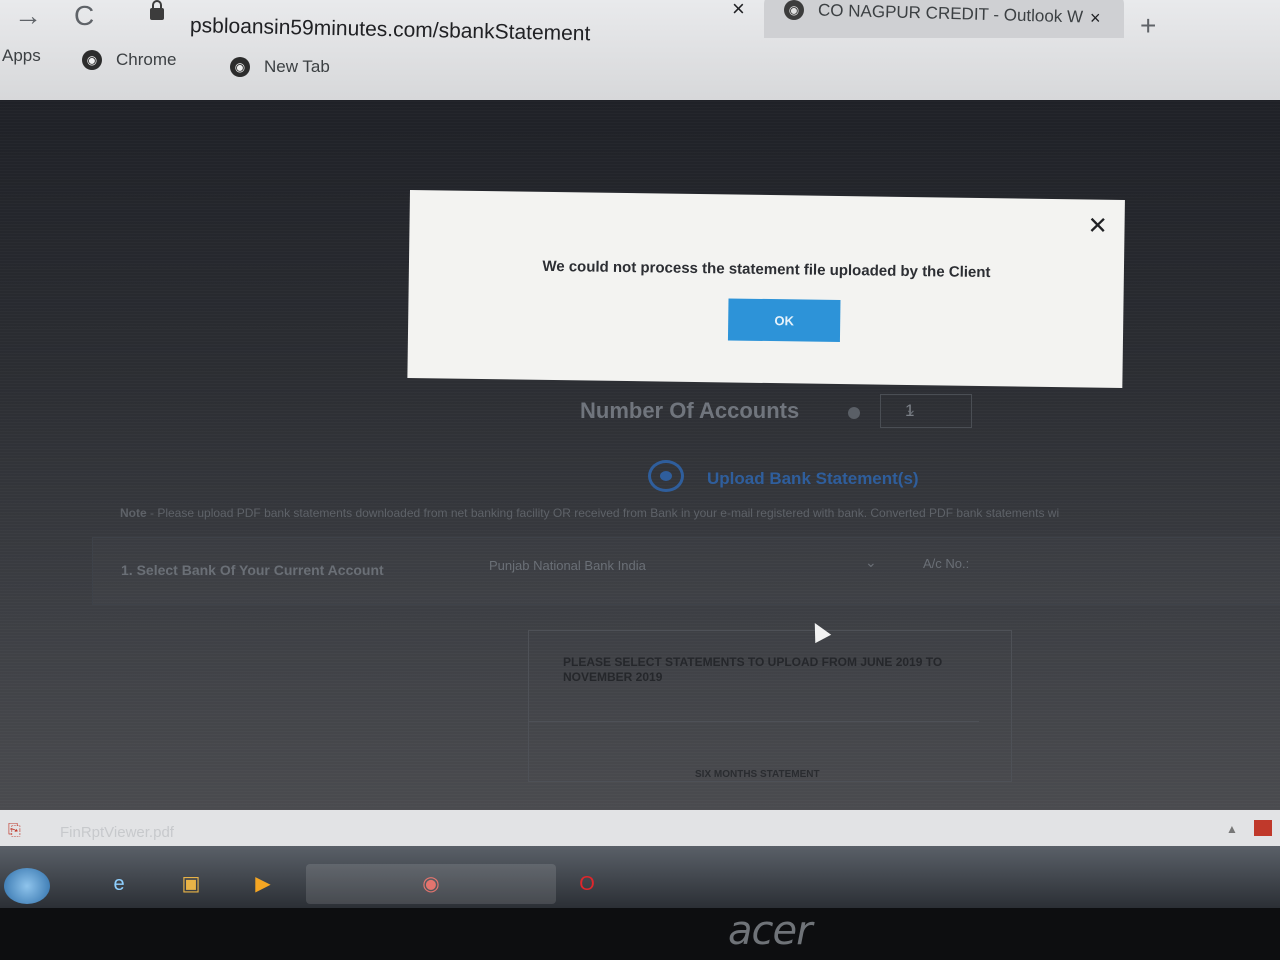 Image resolution: width=1280 pixels, height=960 pixels. Describe the element at coordinates (946, 563) in the screenshot. I see `account-number-label: A/c No.:` at that location.